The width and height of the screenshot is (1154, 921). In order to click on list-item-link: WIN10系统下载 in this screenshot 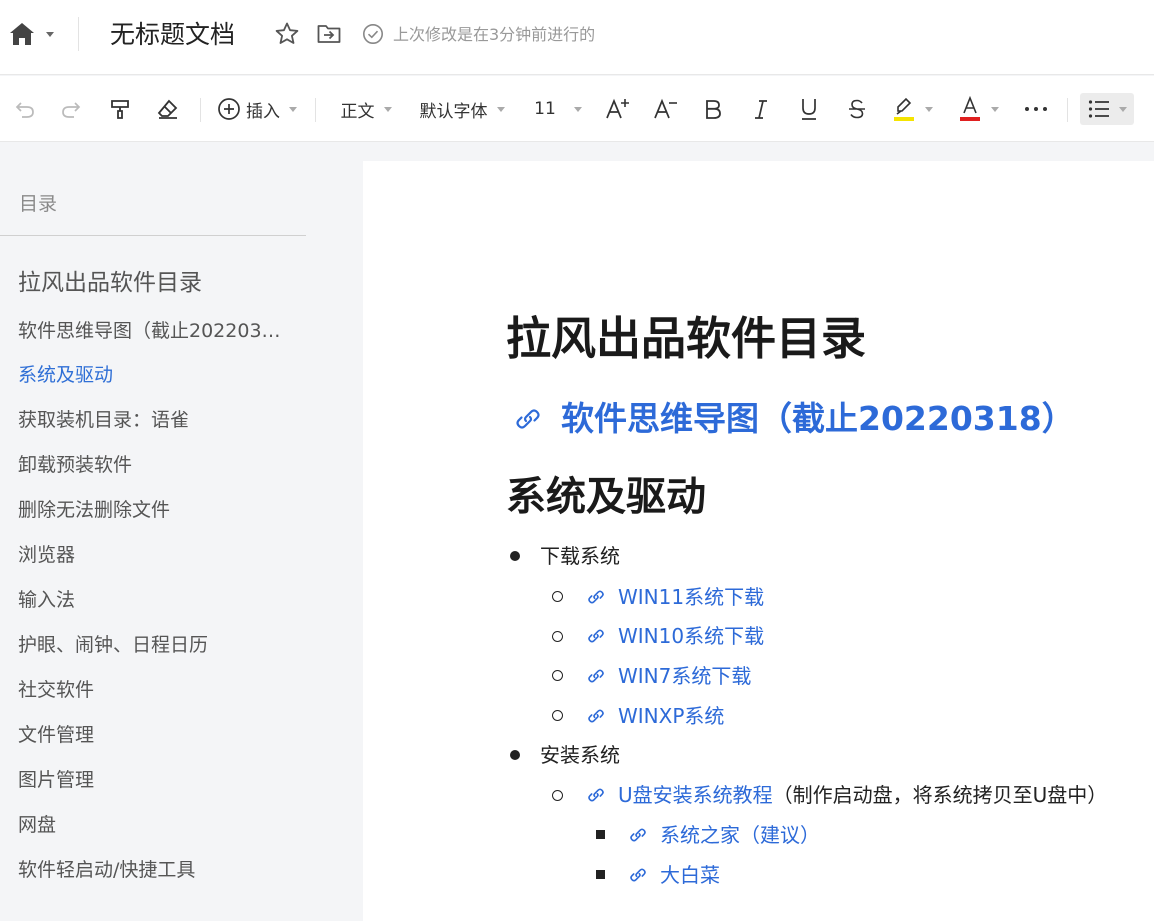, I will do `click(675, 636)`.